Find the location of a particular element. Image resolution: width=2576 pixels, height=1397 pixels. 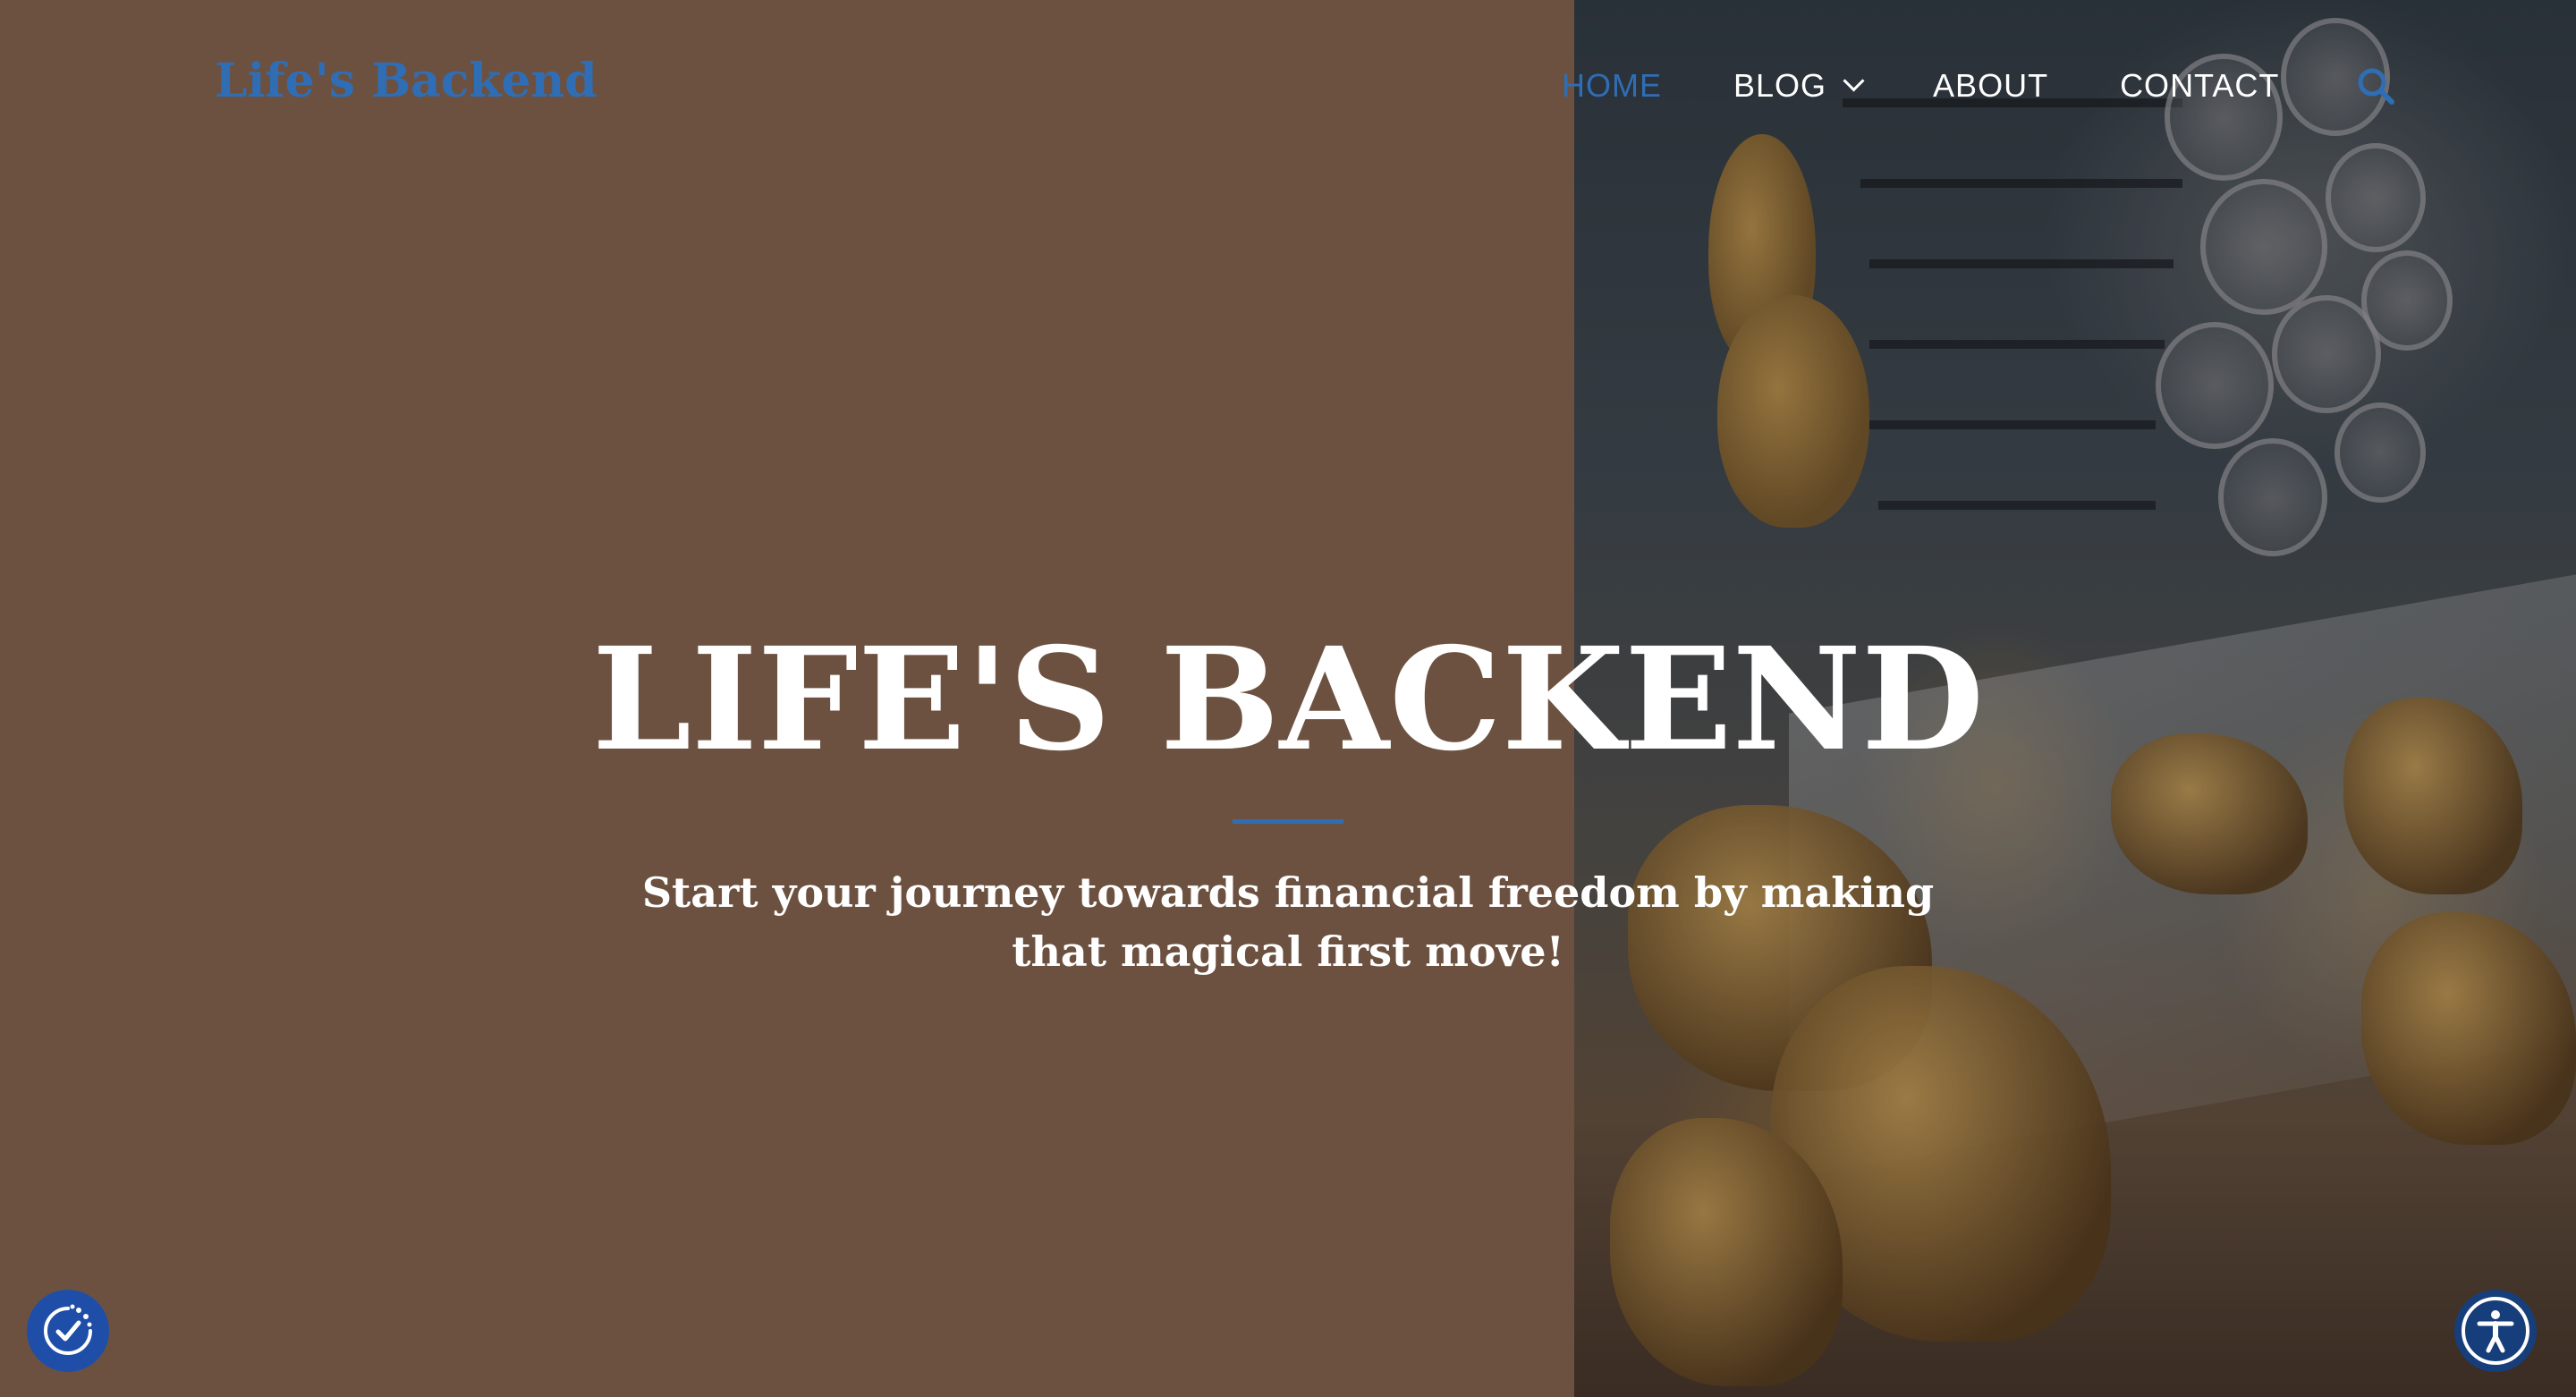

site-logo-link: Life's Backend is located at coordinates (406, 81).